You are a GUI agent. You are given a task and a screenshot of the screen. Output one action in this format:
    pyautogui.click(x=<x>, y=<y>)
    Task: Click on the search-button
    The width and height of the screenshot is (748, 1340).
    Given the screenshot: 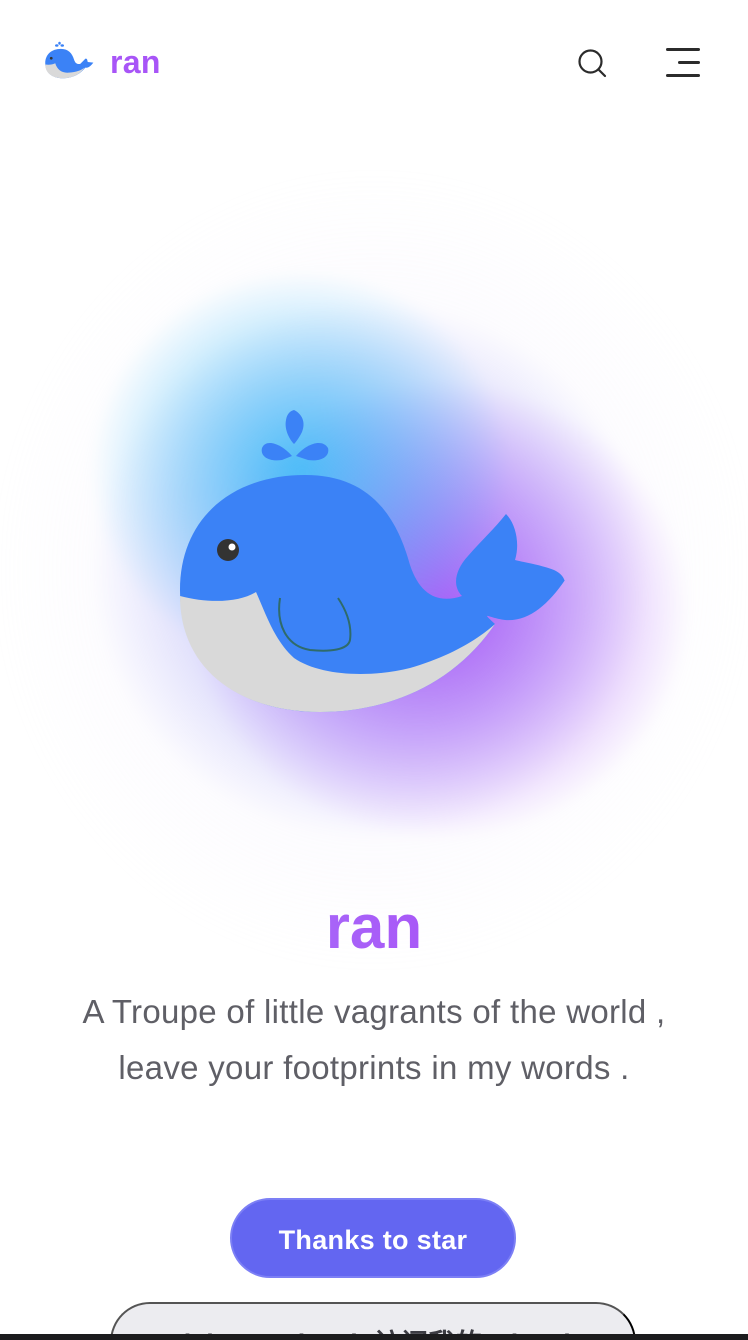 What is the action you would take?
    pyautogui.click(x=592, y=63)
    